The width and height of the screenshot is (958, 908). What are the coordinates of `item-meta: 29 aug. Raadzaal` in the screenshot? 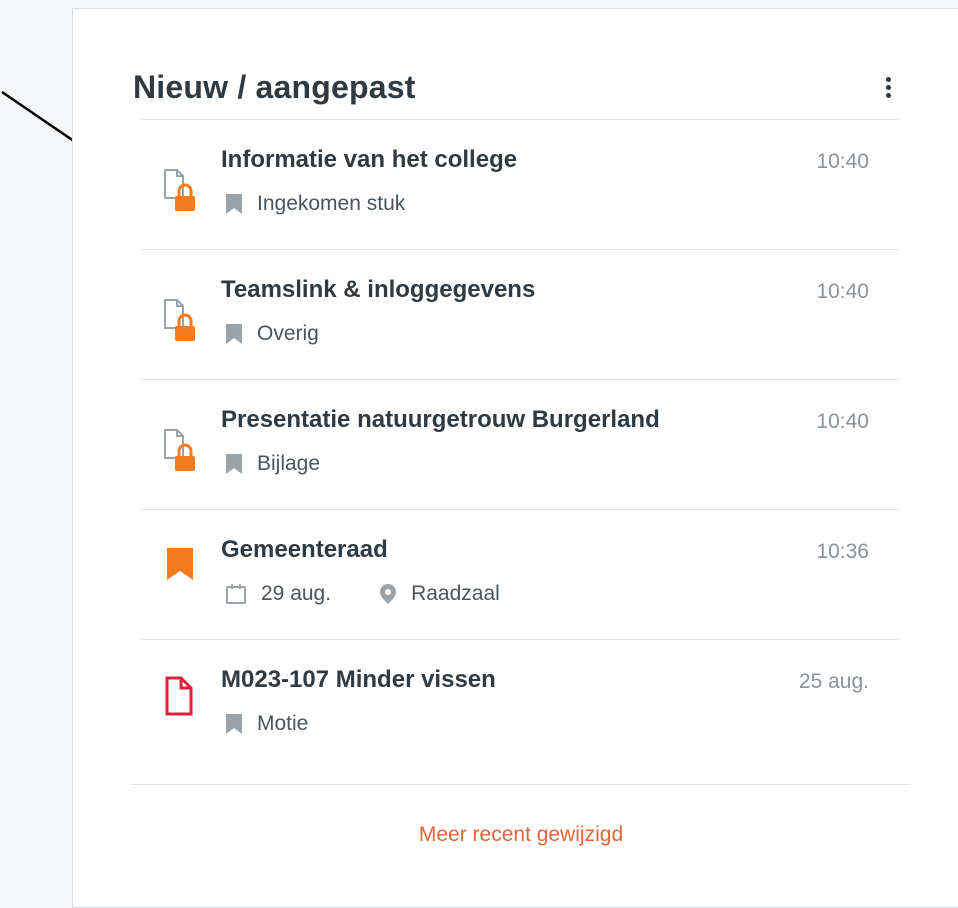 It's located at (362, 594).